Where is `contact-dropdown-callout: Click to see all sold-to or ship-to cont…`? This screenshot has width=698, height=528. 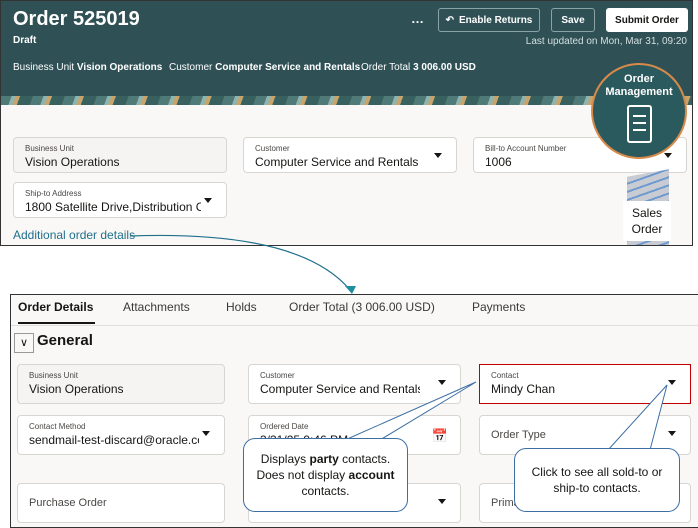
contact-dropdown-callout: Click to see all sold-to or ship-to cont… is located at coordinates (597, 480).